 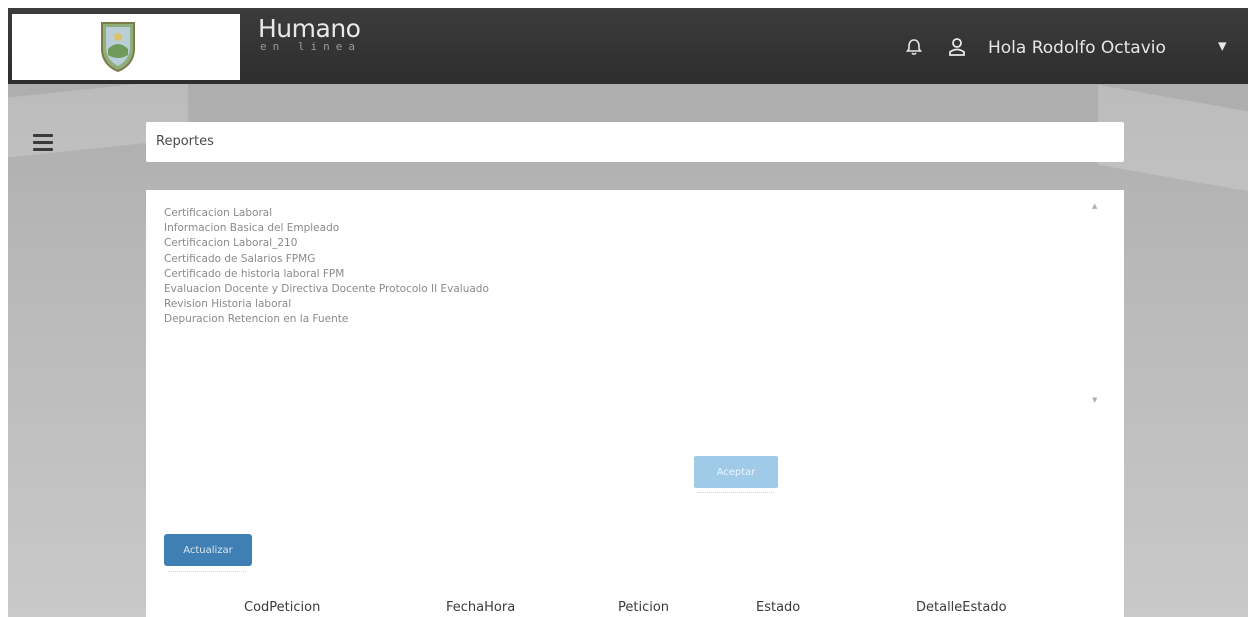 I want to click on actualizar-button: Actualizar, so click(x=208, y=550).